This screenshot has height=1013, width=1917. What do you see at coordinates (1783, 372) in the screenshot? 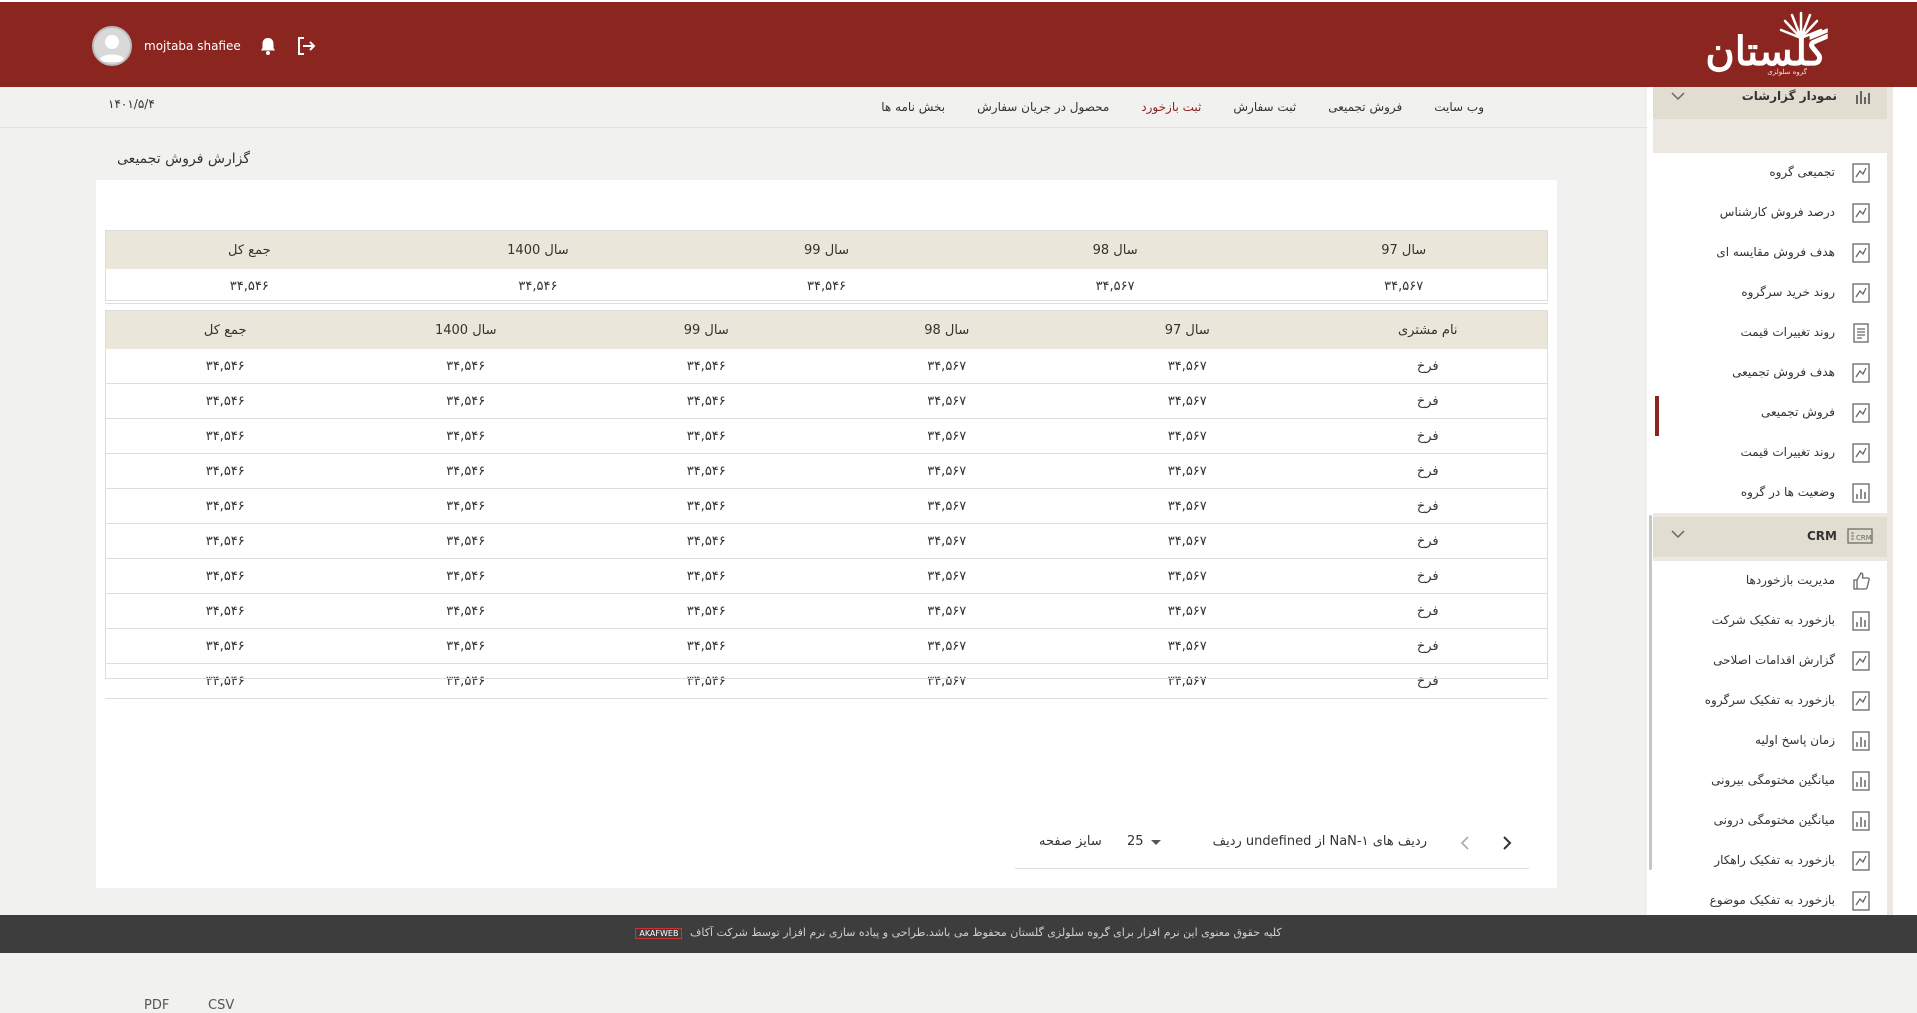
I see `sidebar-item-label: هدف فروش تجمیعی` at bounding box center [1783, 372].